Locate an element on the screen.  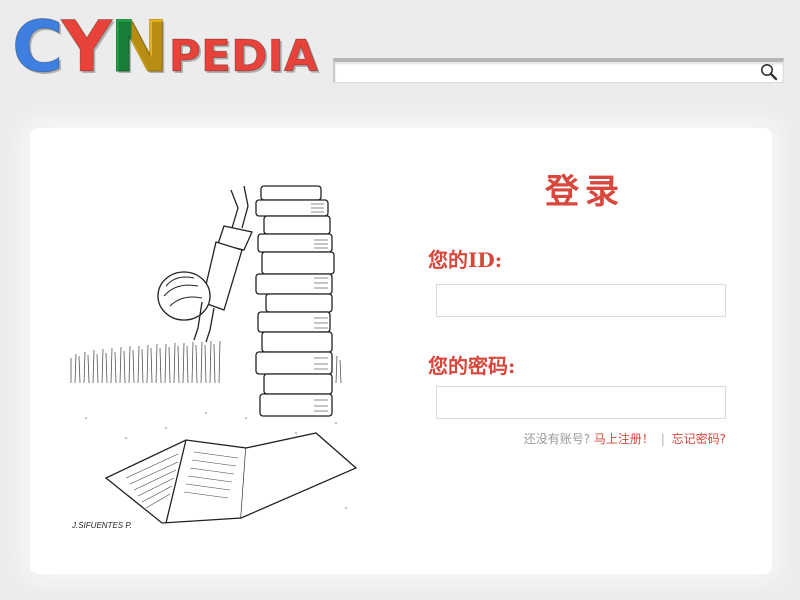
artist-signature: J.SIFUENTES P. is located at coordinates (101, 525).